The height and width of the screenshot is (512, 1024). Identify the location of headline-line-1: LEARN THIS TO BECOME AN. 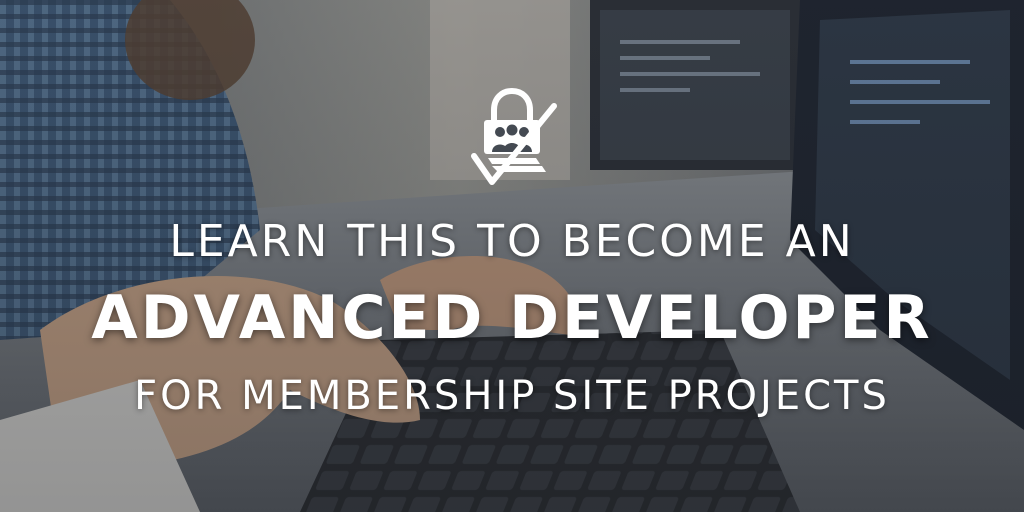
(512, 241).